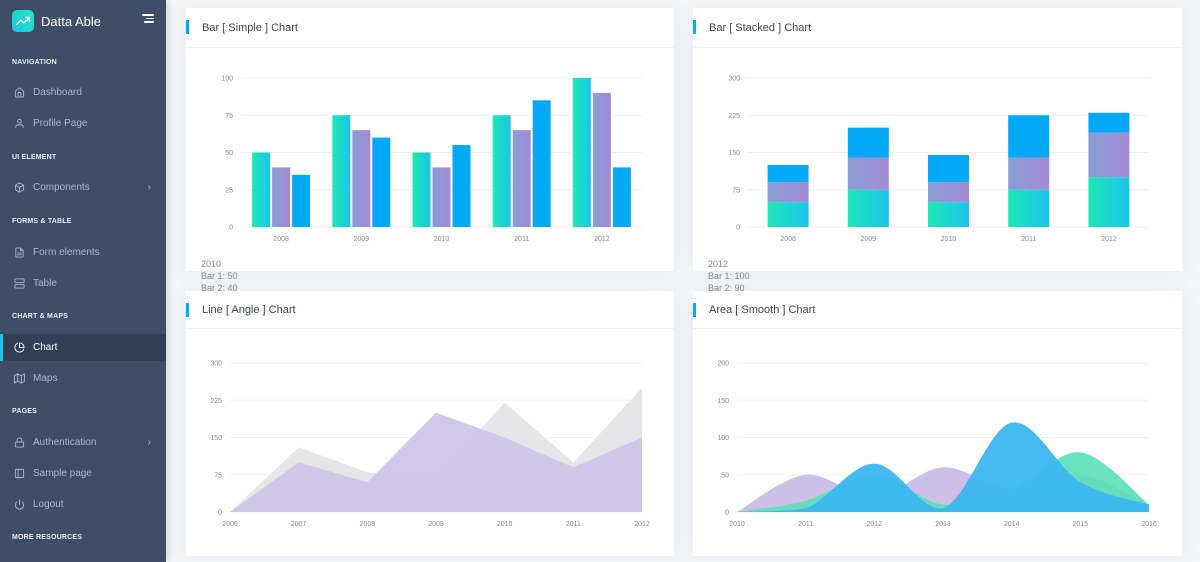 Image resolution: width=1200 pixels, height=562 pixels. I want to click on chevron-right-icon: ›, so click(149, 187).